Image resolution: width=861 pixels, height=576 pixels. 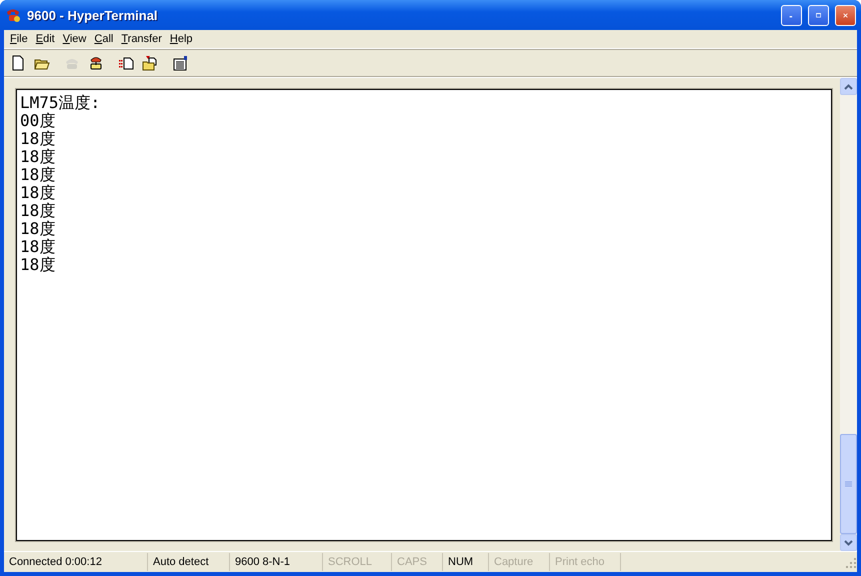 I want to click on status-field: CAPS, so click(x=417, y=562).